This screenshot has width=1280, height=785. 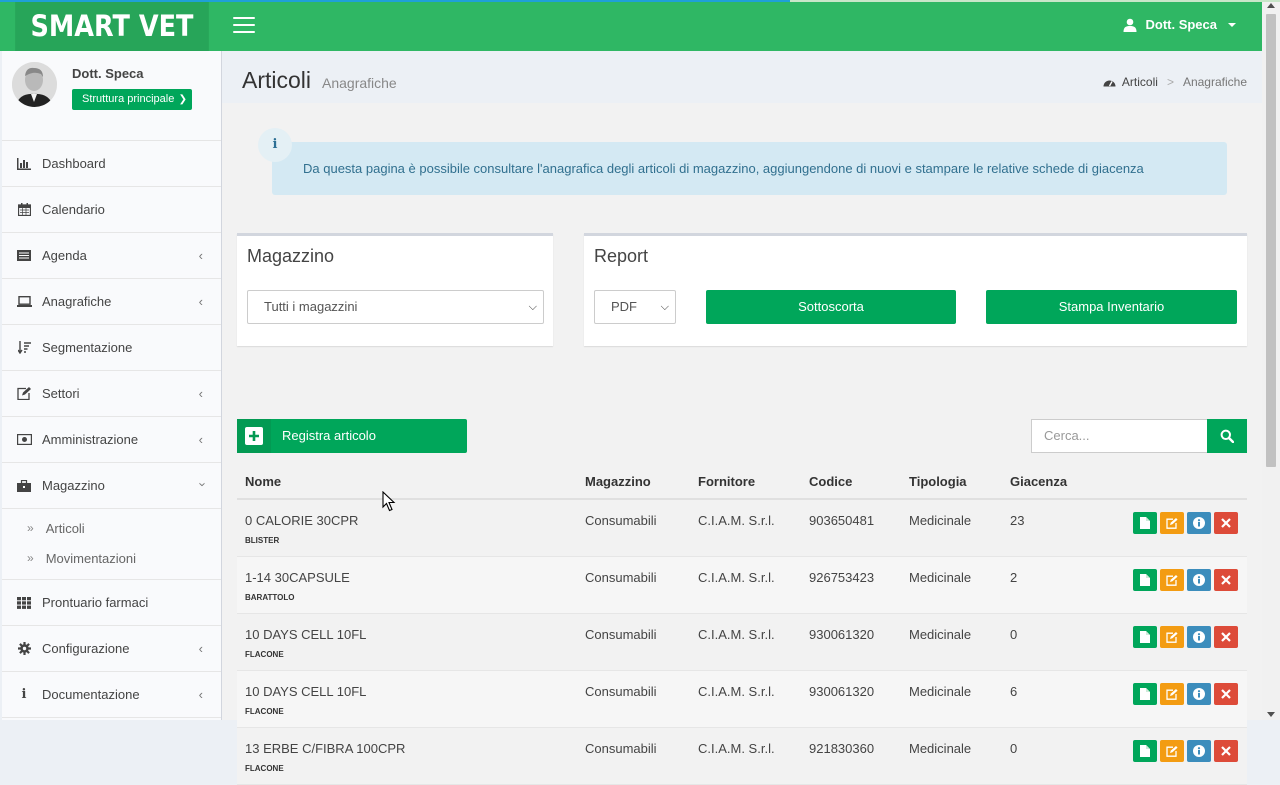 I want to click on app-logo: SMART VET, so click(x=112, y=26).